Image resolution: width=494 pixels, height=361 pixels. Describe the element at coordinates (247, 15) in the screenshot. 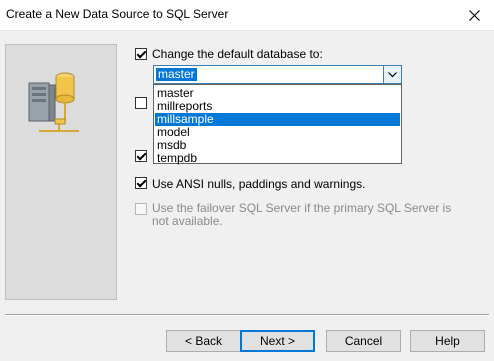

I see `title-bar: Create a New Data Source to SQL Server` at that location.